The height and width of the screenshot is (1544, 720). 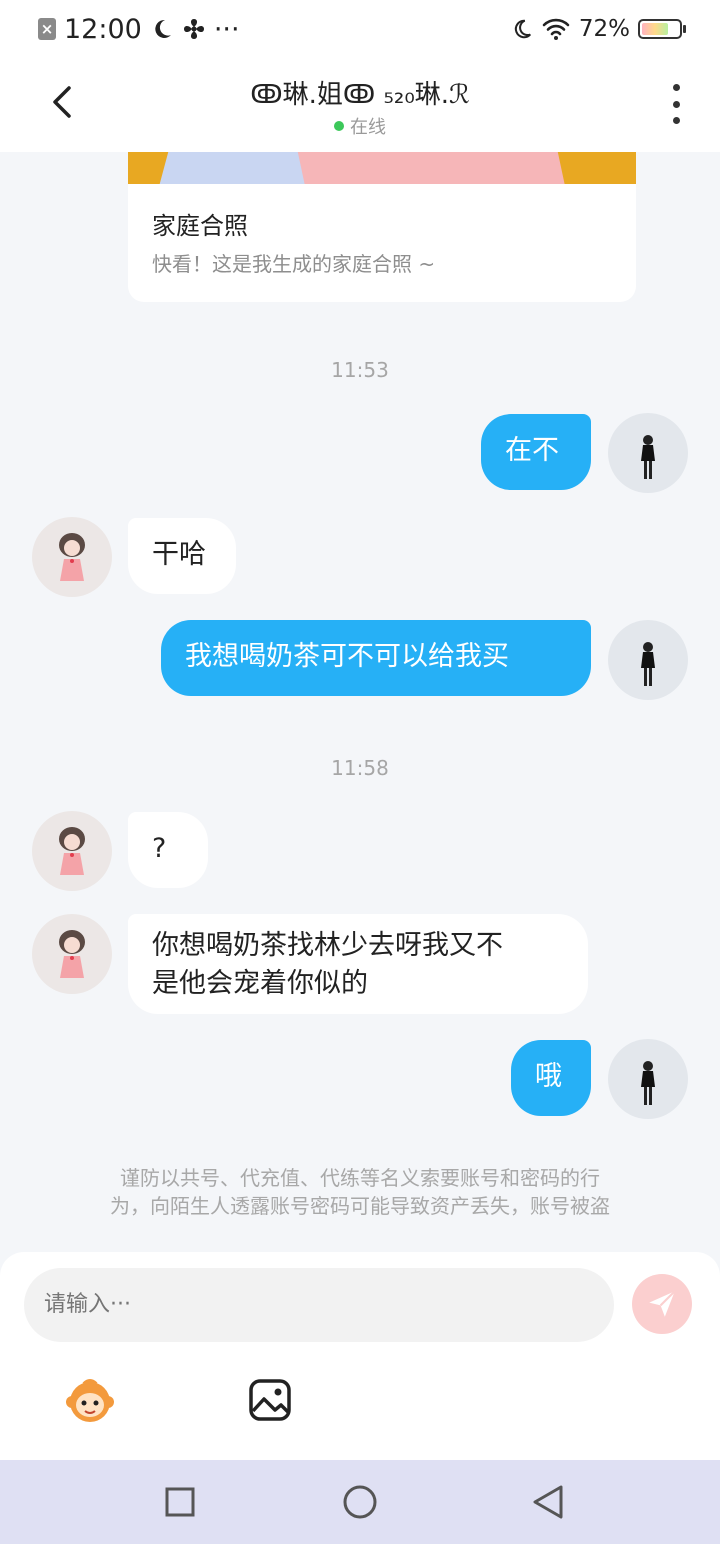 What do you see at coordinates (604, 29) in the screenshot?
I see `battery-percent: 72%` at bounding box center [604, 29].